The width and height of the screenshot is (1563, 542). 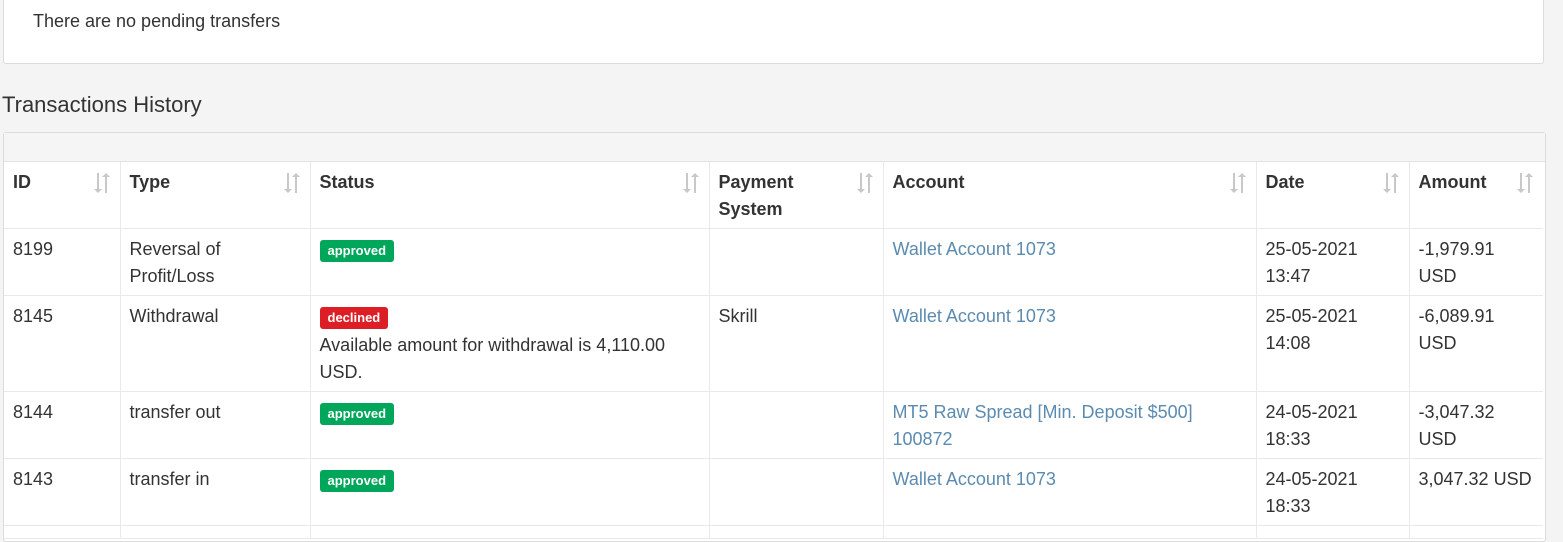 I want to click on cell-id: 8145, so click(x=62, y=343).